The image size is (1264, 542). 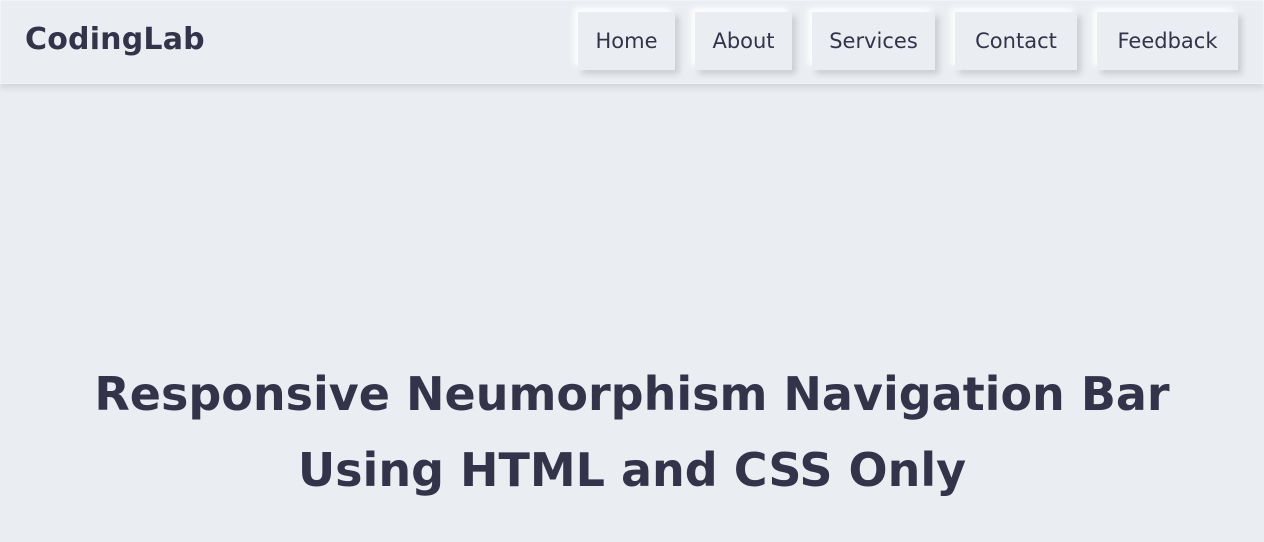 What do you see at coordinates (626, 41) in the screenshot?
I see `nav-item-home: Home` at bounding box center [626, 41].